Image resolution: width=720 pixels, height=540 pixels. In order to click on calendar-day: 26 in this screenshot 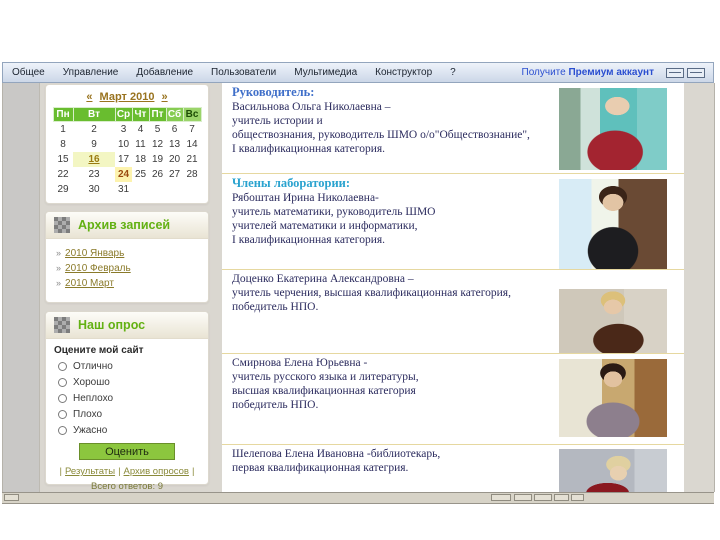, I will do `click(157, 174)`.